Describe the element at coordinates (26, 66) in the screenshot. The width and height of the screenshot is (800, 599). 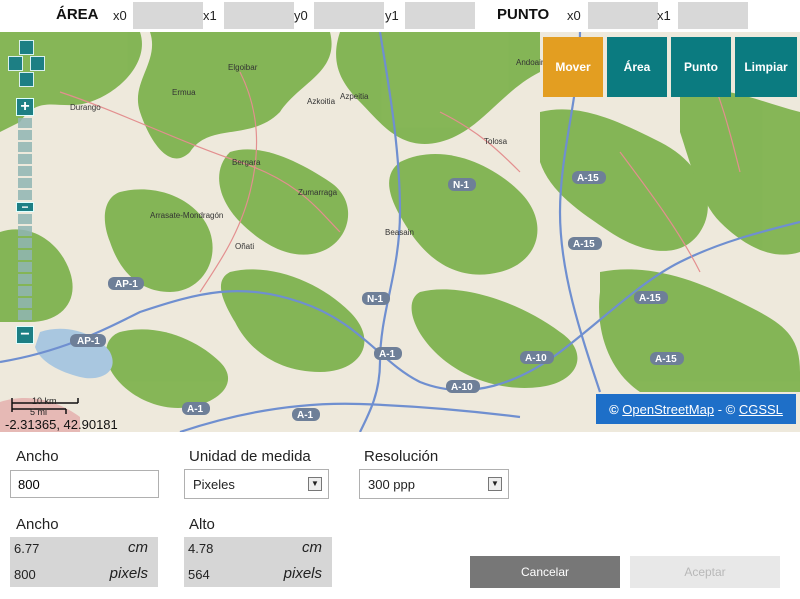
I see `pan-control` at that location.